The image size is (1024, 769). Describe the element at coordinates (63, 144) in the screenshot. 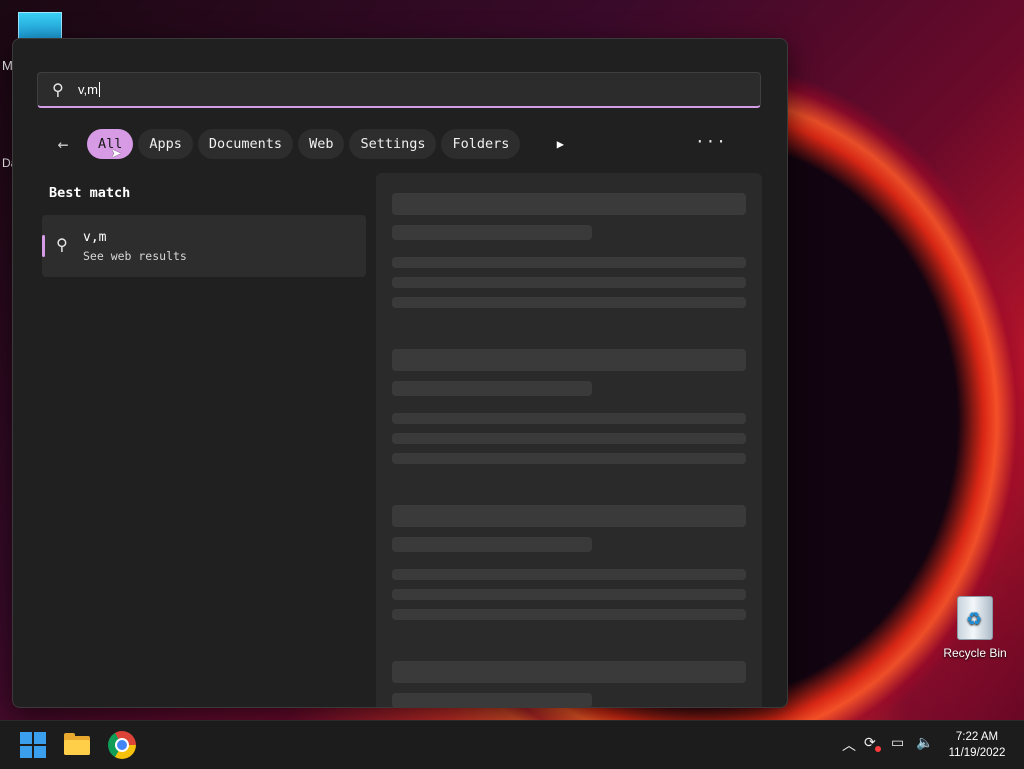

I see `back-arrow-icon: ←` at that location.